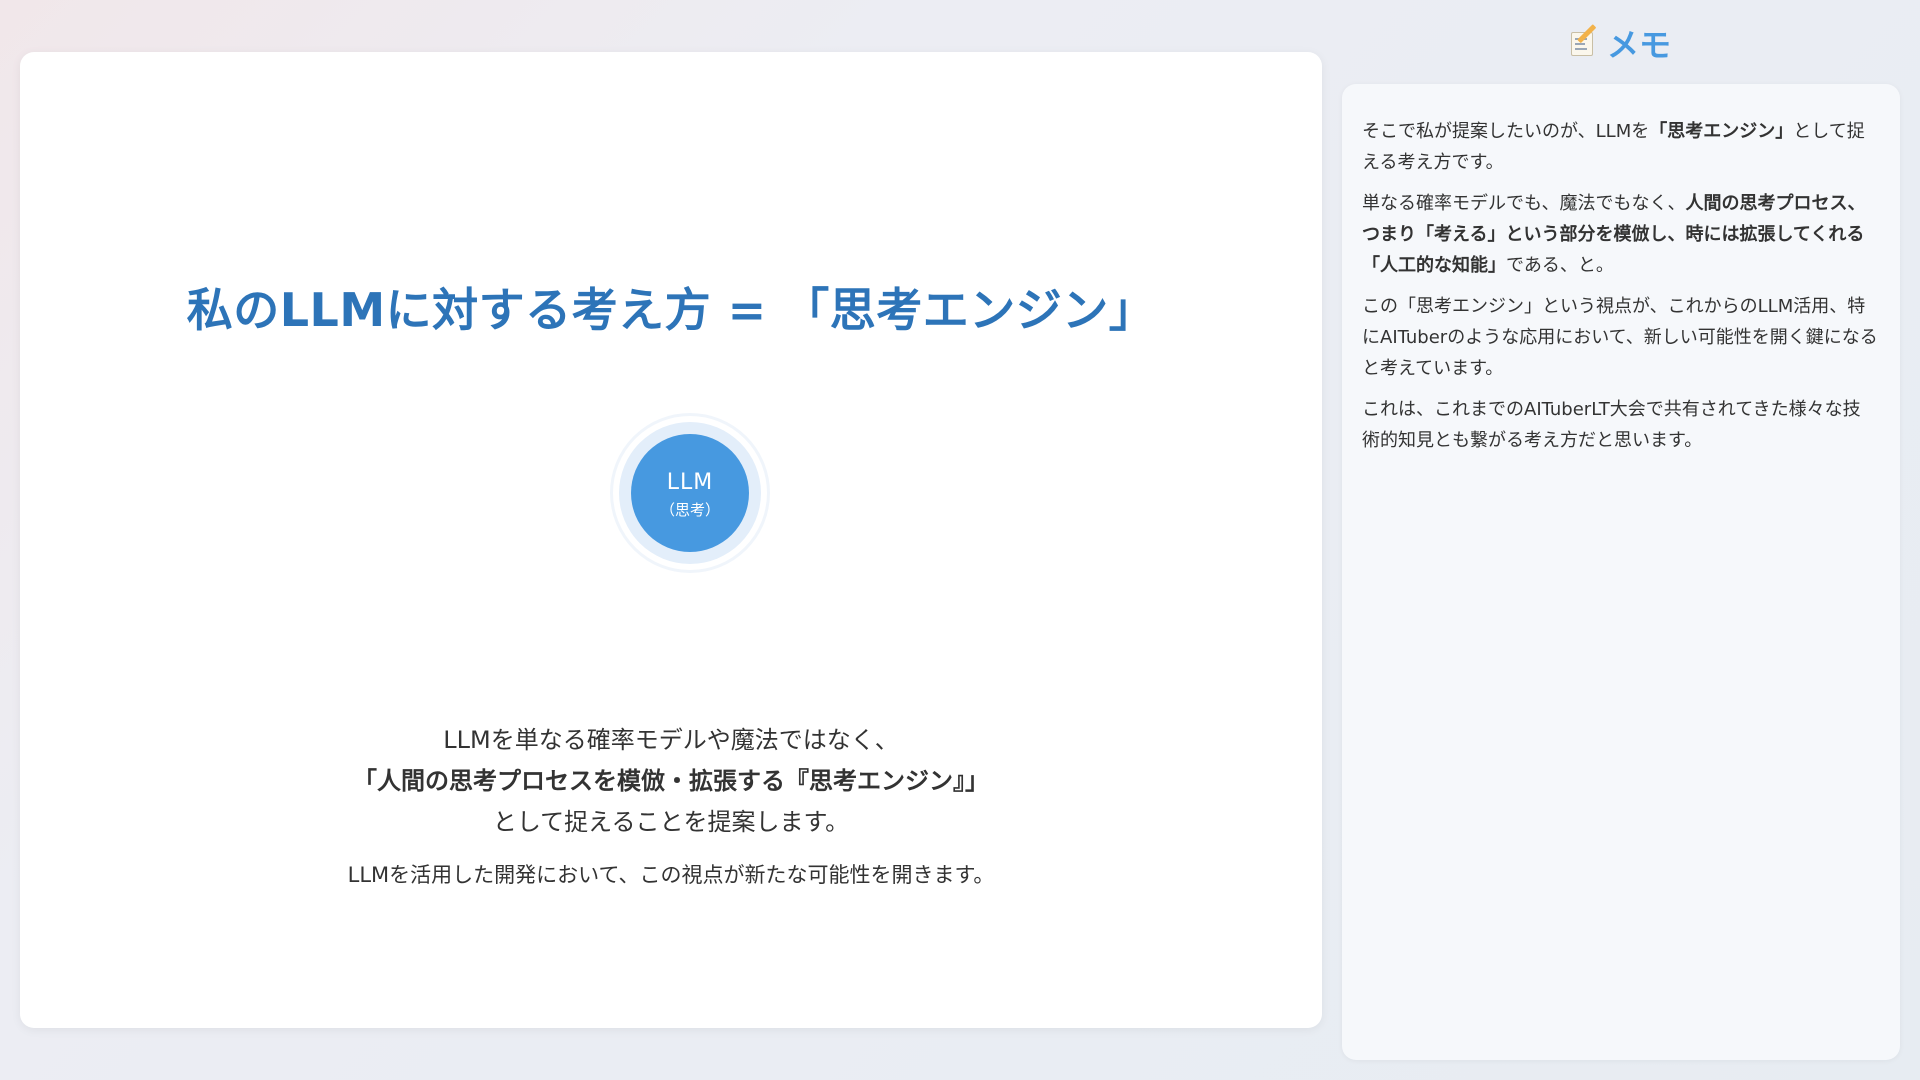 The image size is (1920, 1080). I want to click on description-line-1: LLMを単なる確率モデルや魔法ではなく、, so click(671, 740).